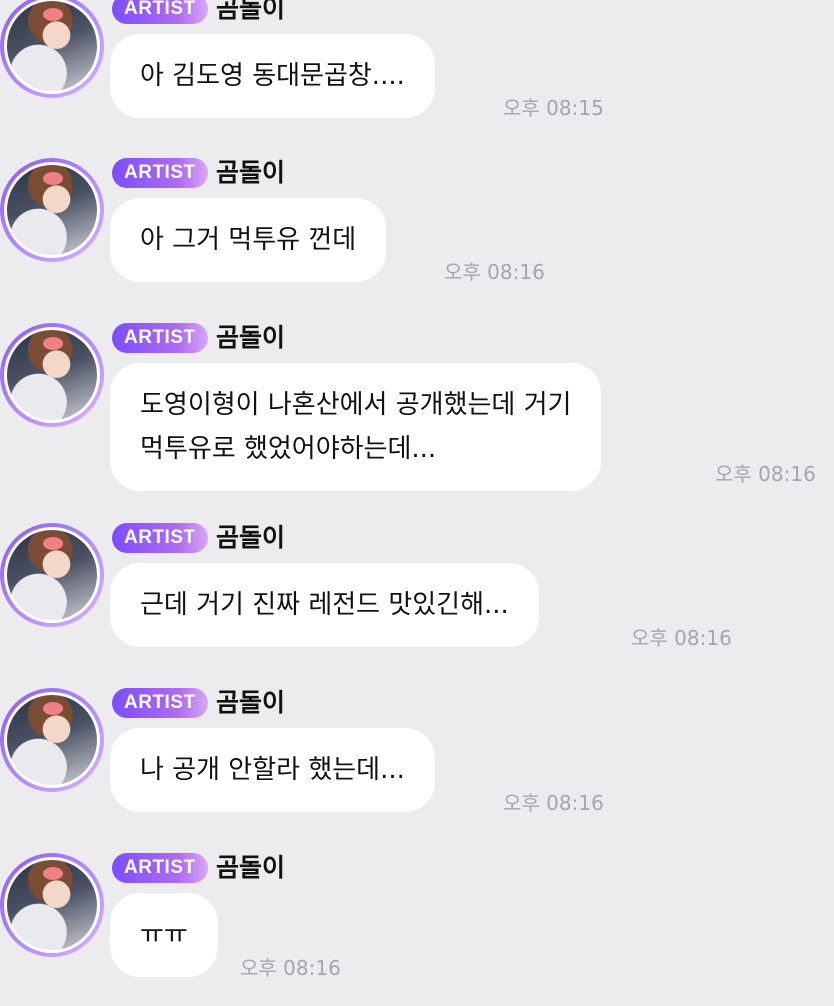 This screenshot has height=1006, width=834. I want to click on message-line: 도영이형이 나혼산에서 공개했는데 거기, so click(356, 405).